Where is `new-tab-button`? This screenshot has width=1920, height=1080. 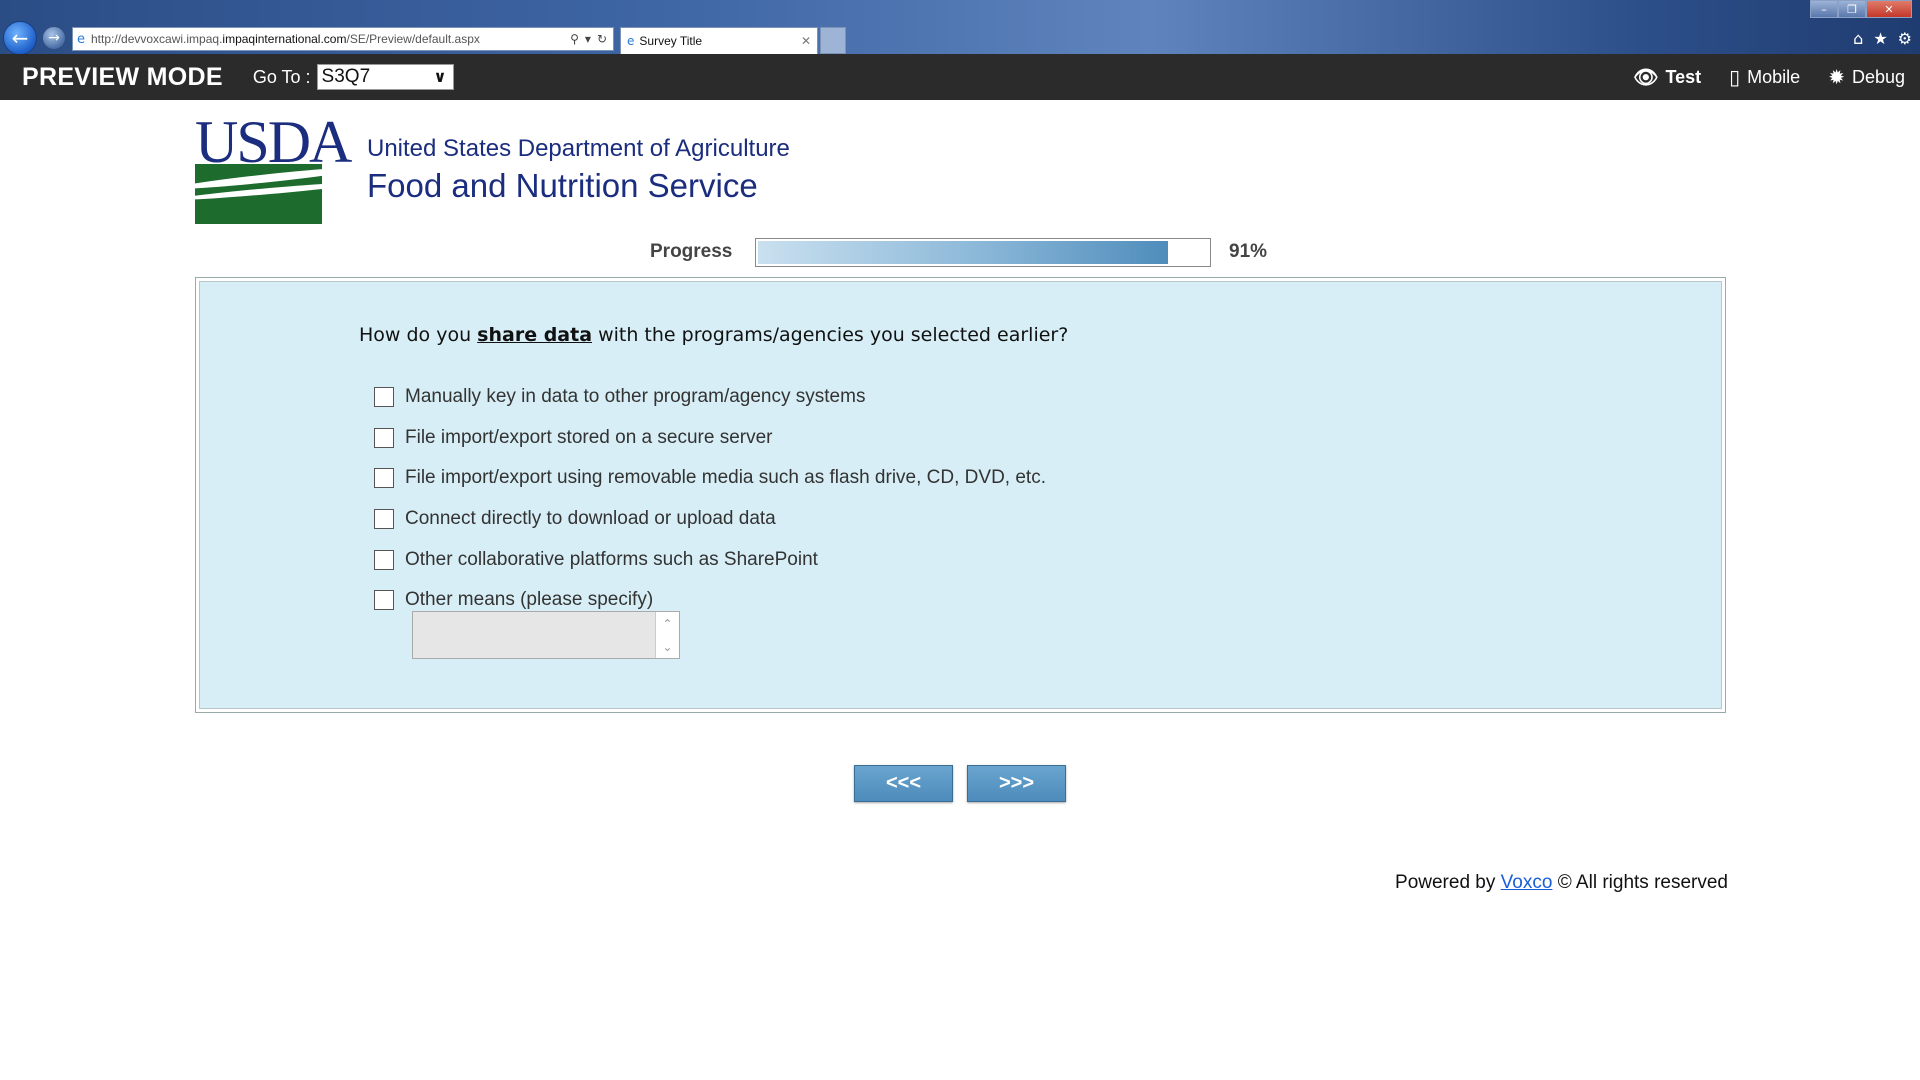 new-tab-button is located at coordinates (833, 40).